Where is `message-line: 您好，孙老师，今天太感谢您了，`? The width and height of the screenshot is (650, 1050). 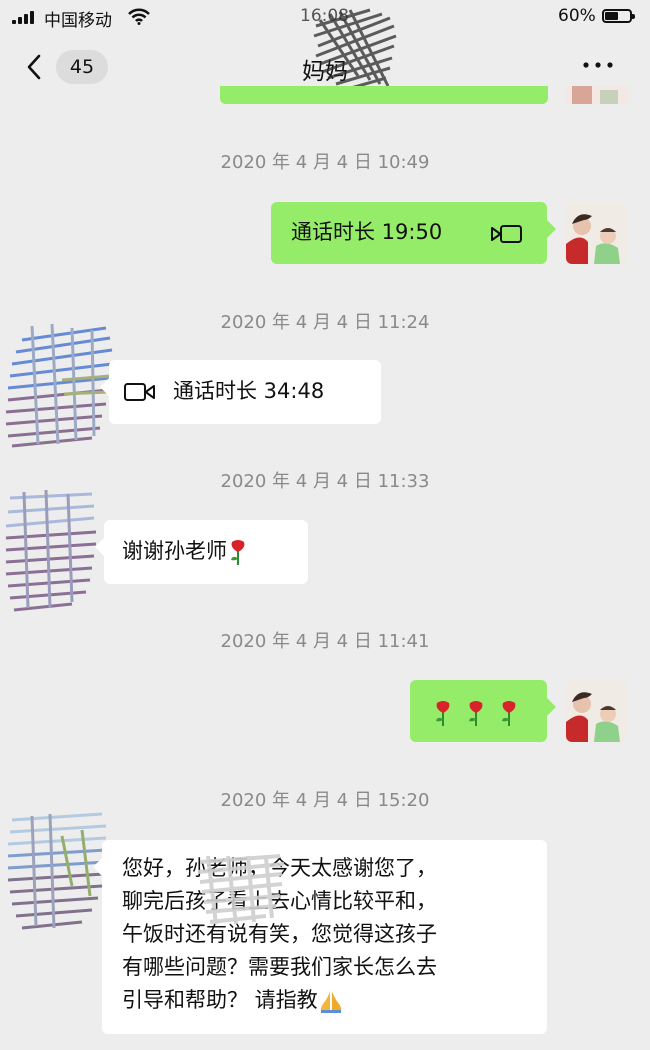 message-line: 您好，孙老师，今天太感谢您了， is located at coordinates (279, 868).